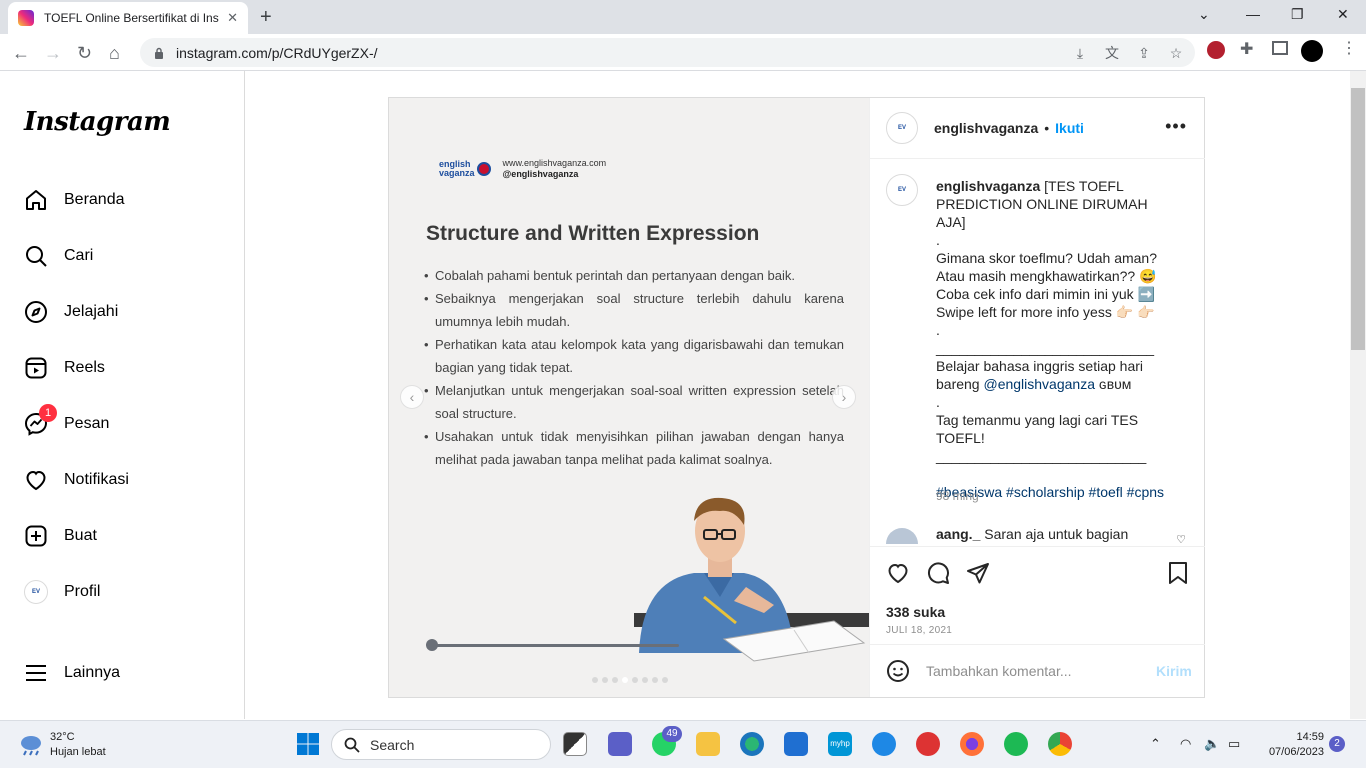  Describe the element at coordinates (97, 122) in the screenshot. I see `instagram-logo: Instagram` at that location.